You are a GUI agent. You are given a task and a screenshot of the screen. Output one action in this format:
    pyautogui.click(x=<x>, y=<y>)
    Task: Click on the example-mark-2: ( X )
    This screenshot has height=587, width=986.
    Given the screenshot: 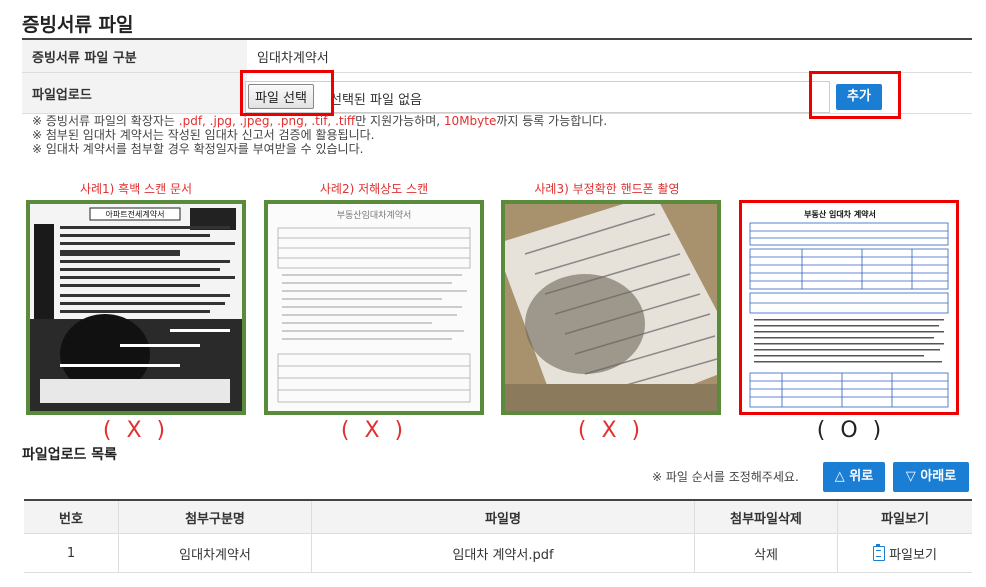 What is the action you would take?
    pyautogui.click(x=374, y=430)
    